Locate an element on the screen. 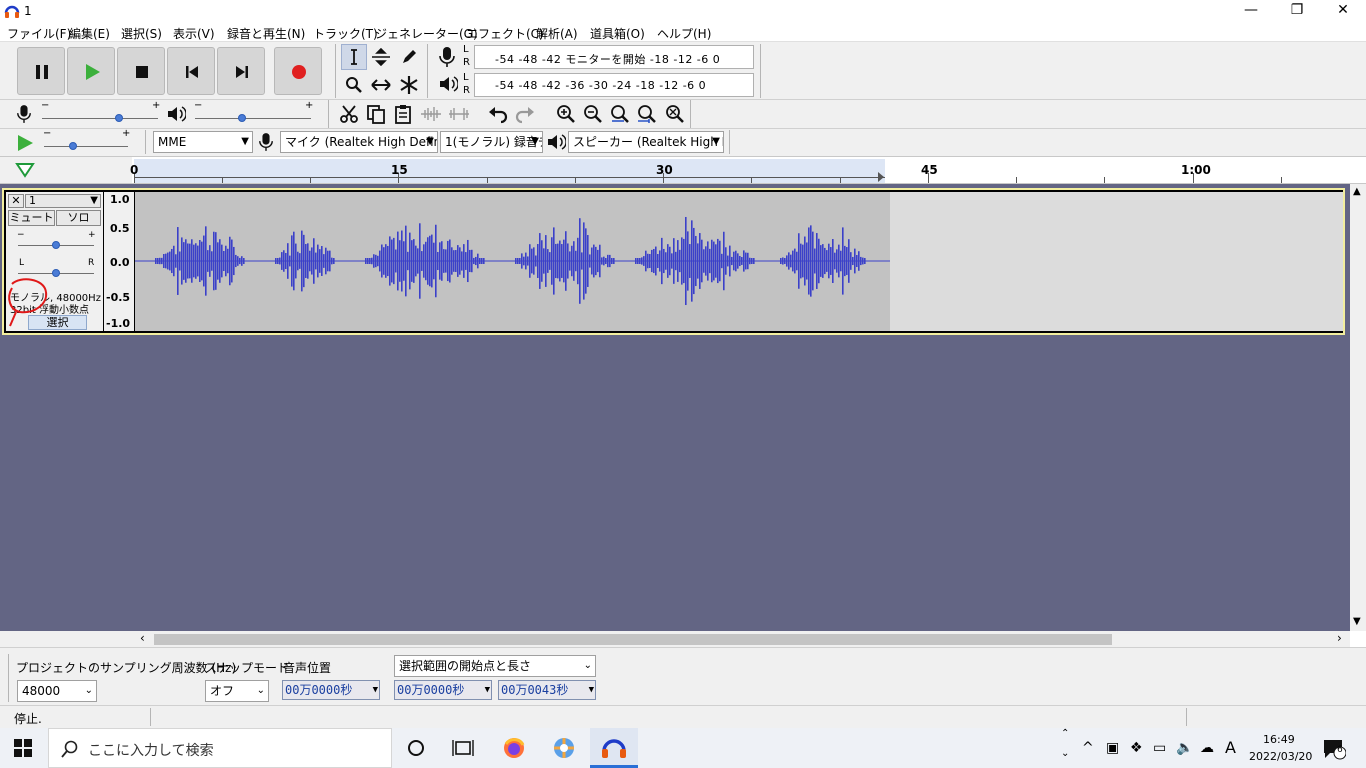 Image resolution: width=1366 pixels, height=768 pixels. pinned-app-icon is located at coordinates (564, 749).